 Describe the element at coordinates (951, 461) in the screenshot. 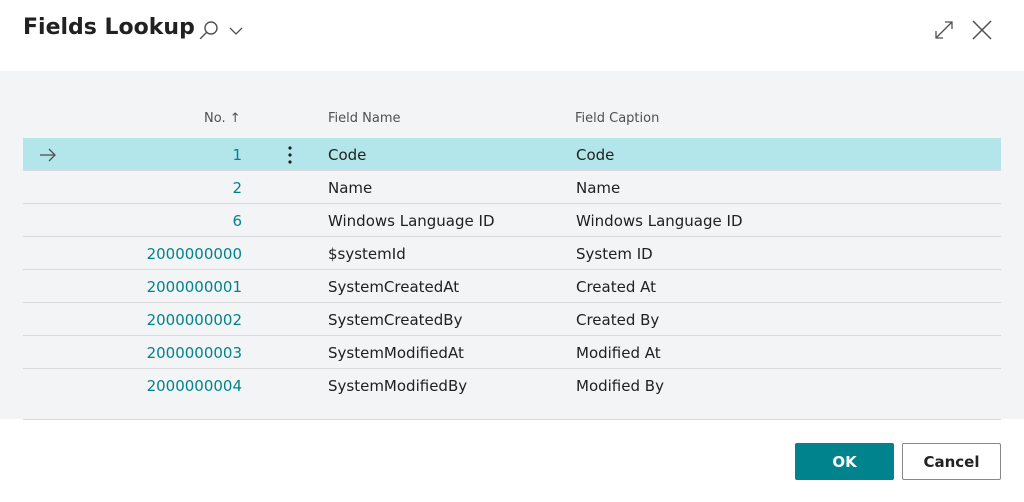

I see `cancel-button: Cancel` at that location.